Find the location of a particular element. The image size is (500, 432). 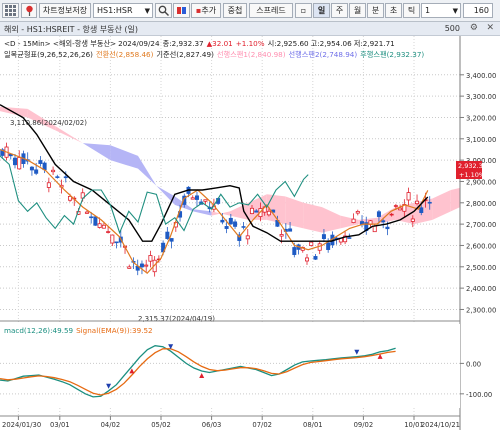

y-tick-label: 2,500.00 is located at coordinates (481, 268).